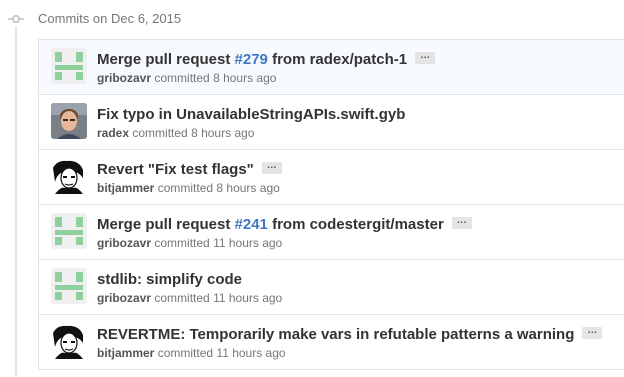  I want to click on pull-request-link: #241, so click(251, 224).